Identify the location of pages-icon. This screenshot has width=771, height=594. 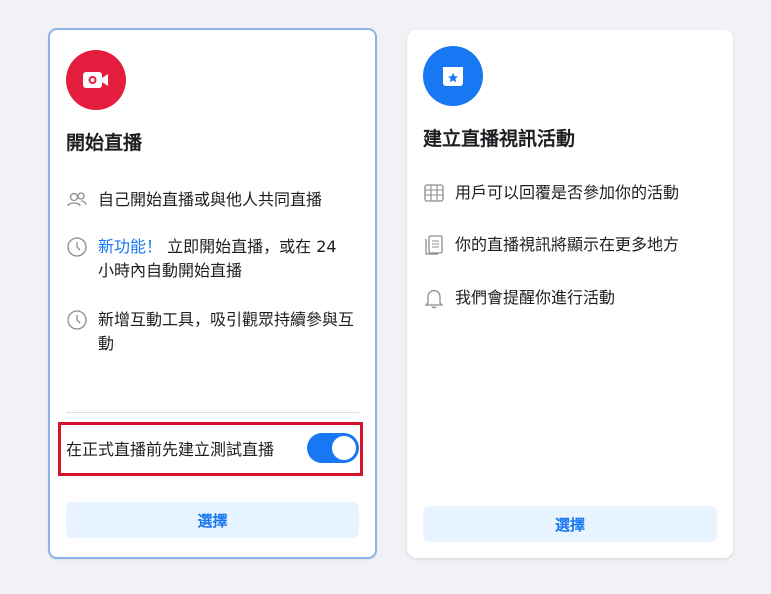
(434, 245).